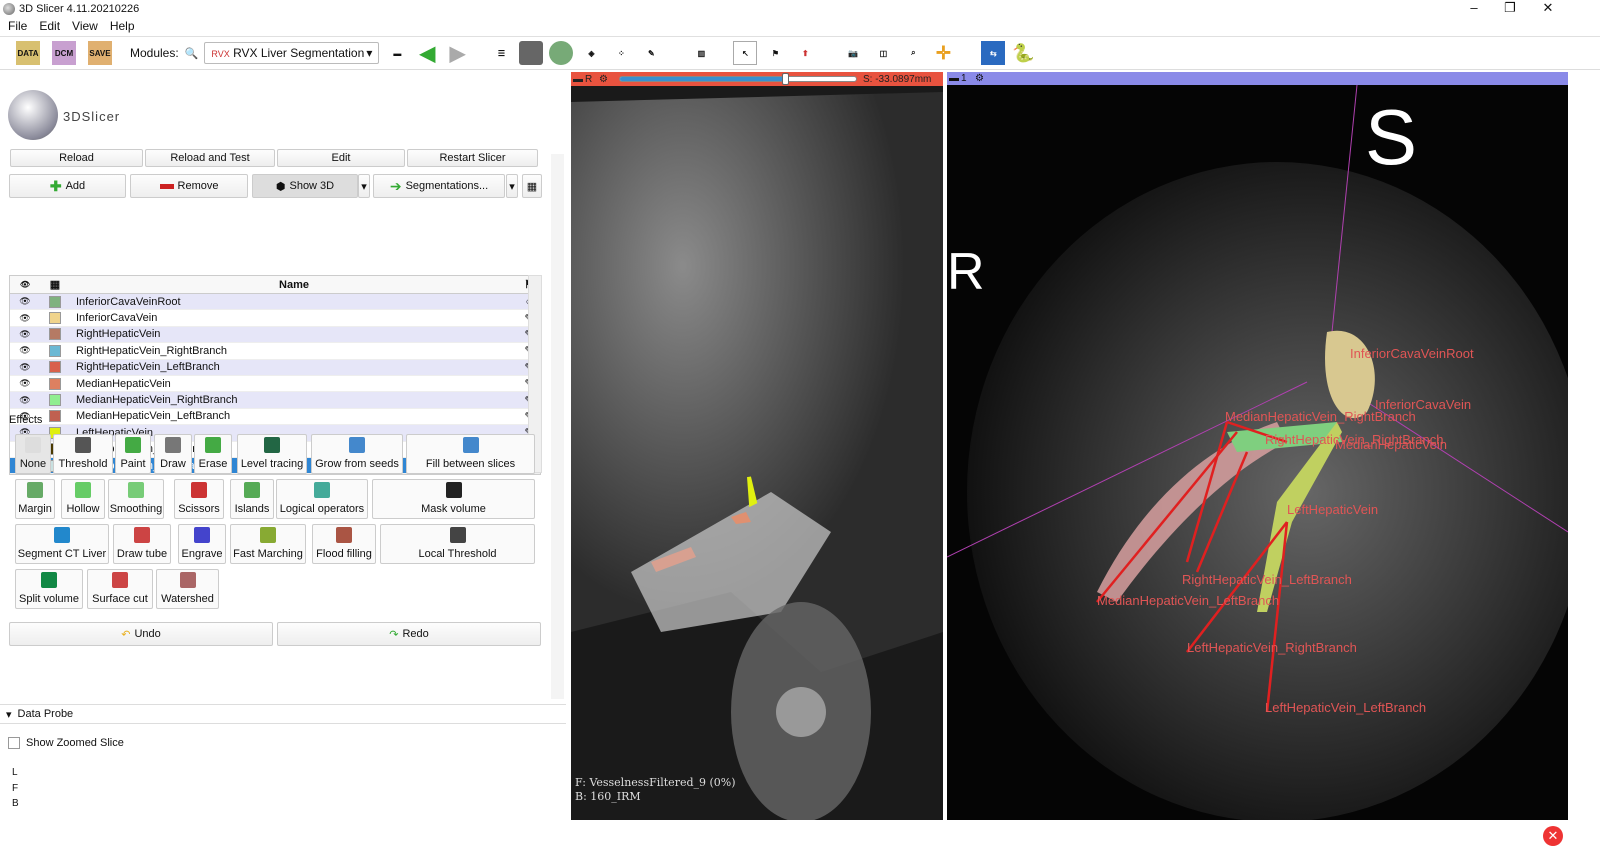  Describe the element at coordinates (25, 284) in the screenshot. I see `visibility-header-icon: 👁` at that location.